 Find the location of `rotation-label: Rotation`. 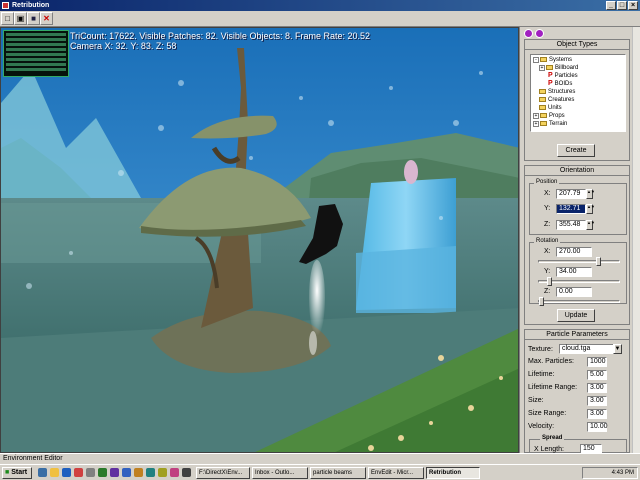

rotation-label: Rotation is located at coordinates (547, 241).